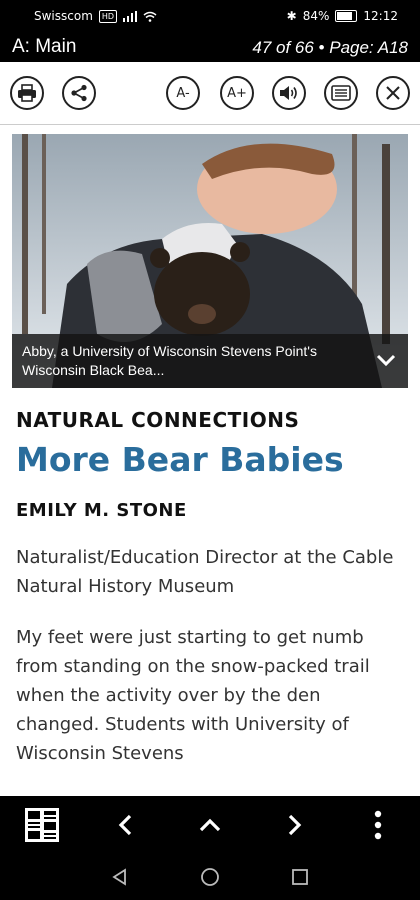  I want to click on page-grid-icon, so click(42, 825).